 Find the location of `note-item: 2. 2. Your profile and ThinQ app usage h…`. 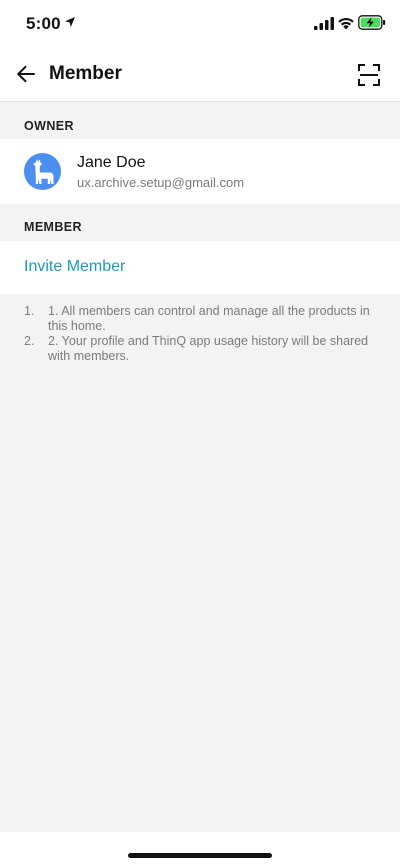

note-item: 2. 2. Your profile and ThinQ app usage h… is located at coordinates (200, 349).